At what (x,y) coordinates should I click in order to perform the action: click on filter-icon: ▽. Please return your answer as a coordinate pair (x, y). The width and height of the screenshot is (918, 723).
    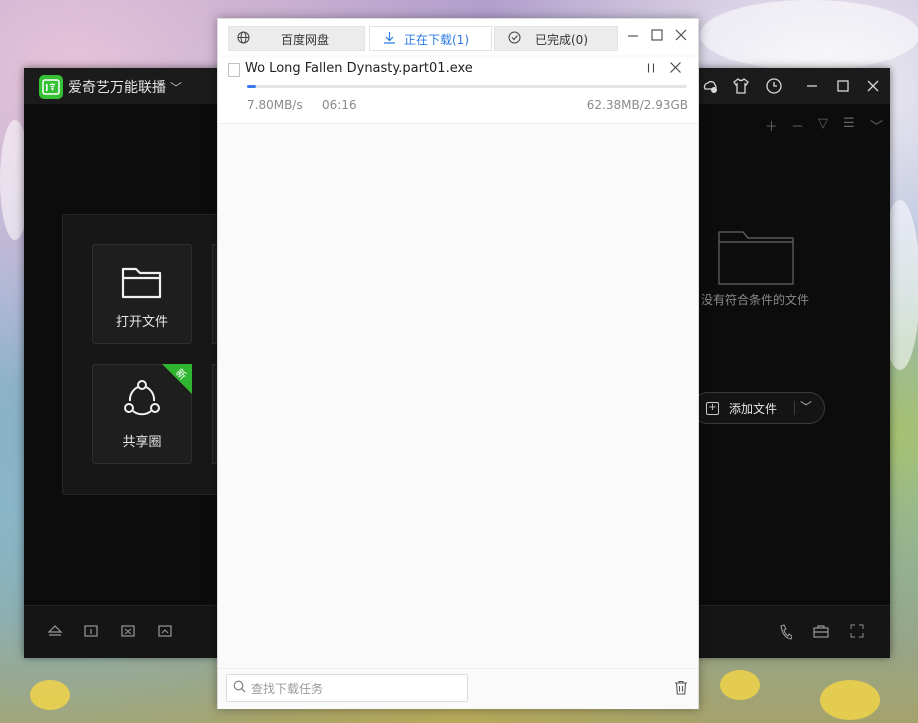
    Looking at the image, I should click on (823, 123).